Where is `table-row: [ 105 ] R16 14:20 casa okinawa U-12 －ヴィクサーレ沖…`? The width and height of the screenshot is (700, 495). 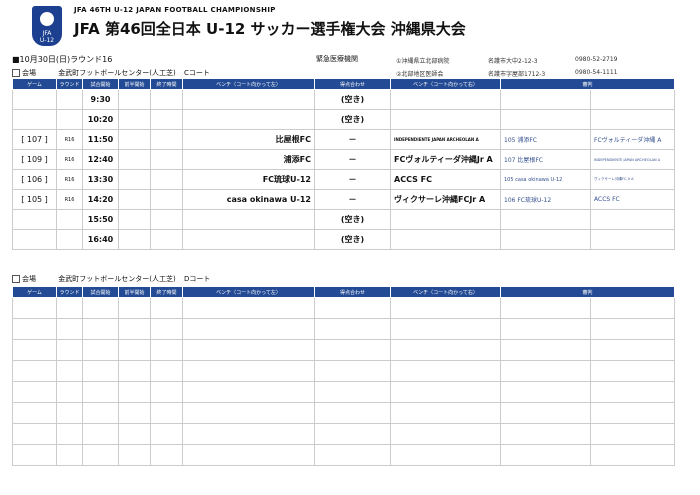 table-row: [ 105 ] R16 14:20 casa okinawa U-12 －ヴィクサーレ沖… is located at coordinates (344, 199).